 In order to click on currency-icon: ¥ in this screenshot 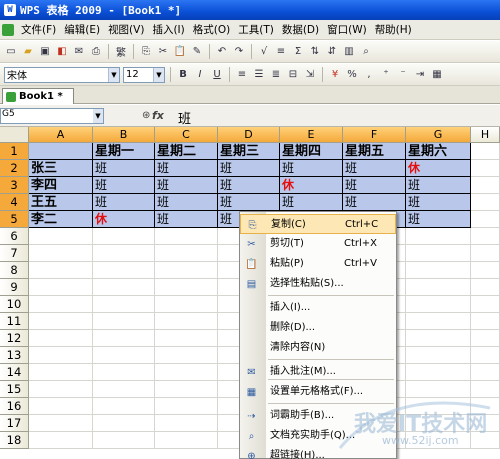, I will do `click(335, 75)`.